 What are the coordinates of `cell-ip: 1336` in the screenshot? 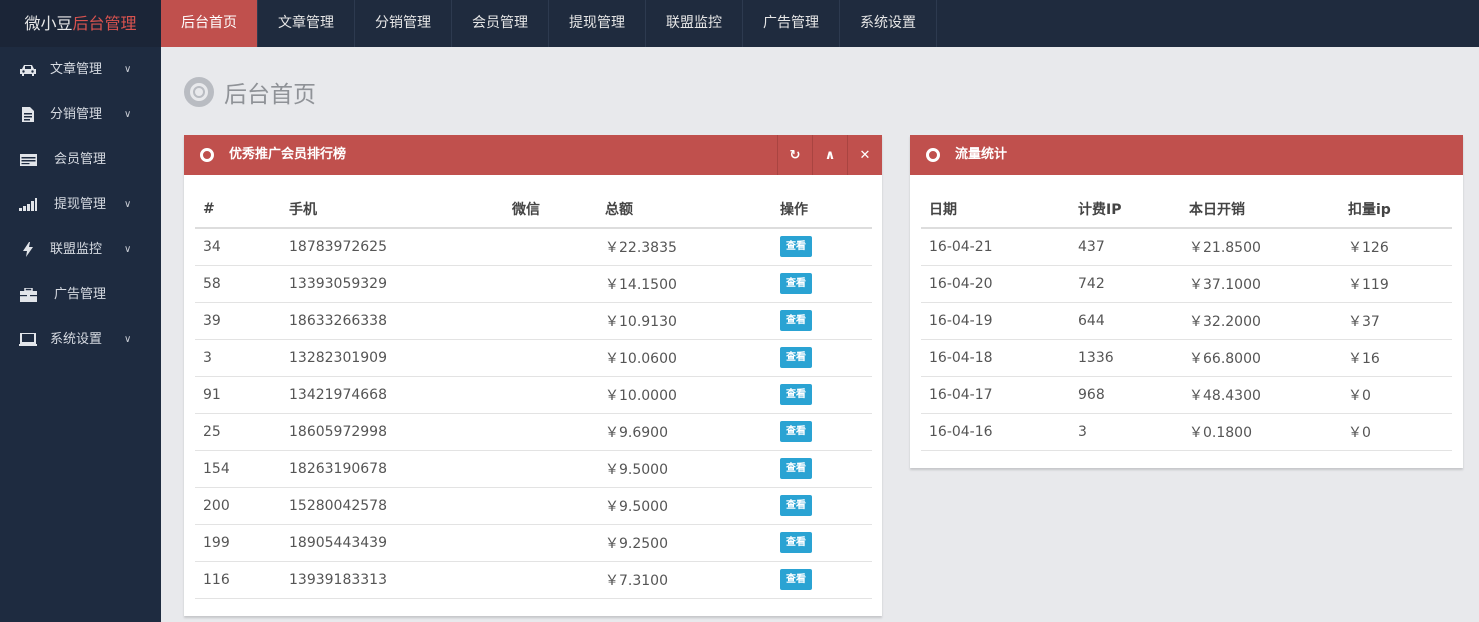 It's located at (1125, 358).